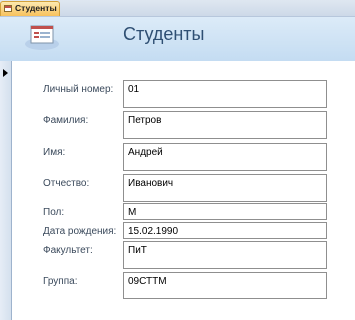 The image size is (355, 320). Describe the element at coordinates (42, 37) in the screenshot. I see `form-logo-icon` at that location.